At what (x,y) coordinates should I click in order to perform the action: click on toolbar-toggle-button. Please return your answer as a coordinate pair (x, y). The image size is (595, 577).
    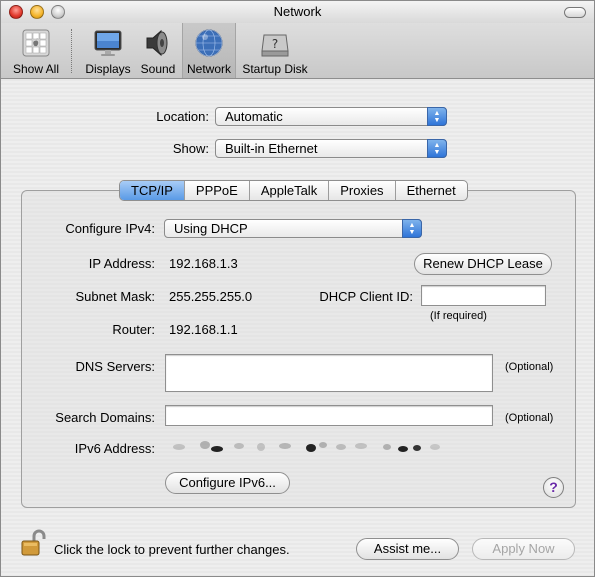
    Looking at the image, I should click on (575, 12).